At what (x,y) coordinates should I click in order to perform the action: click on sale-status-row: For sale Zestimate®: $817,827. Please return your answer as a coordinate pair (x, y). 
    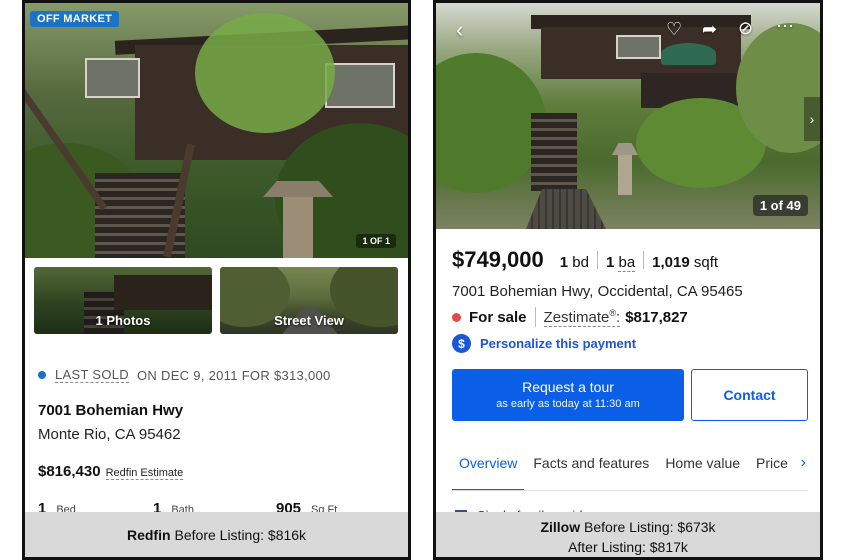
    Looking at the image, I should click on (570, 317).